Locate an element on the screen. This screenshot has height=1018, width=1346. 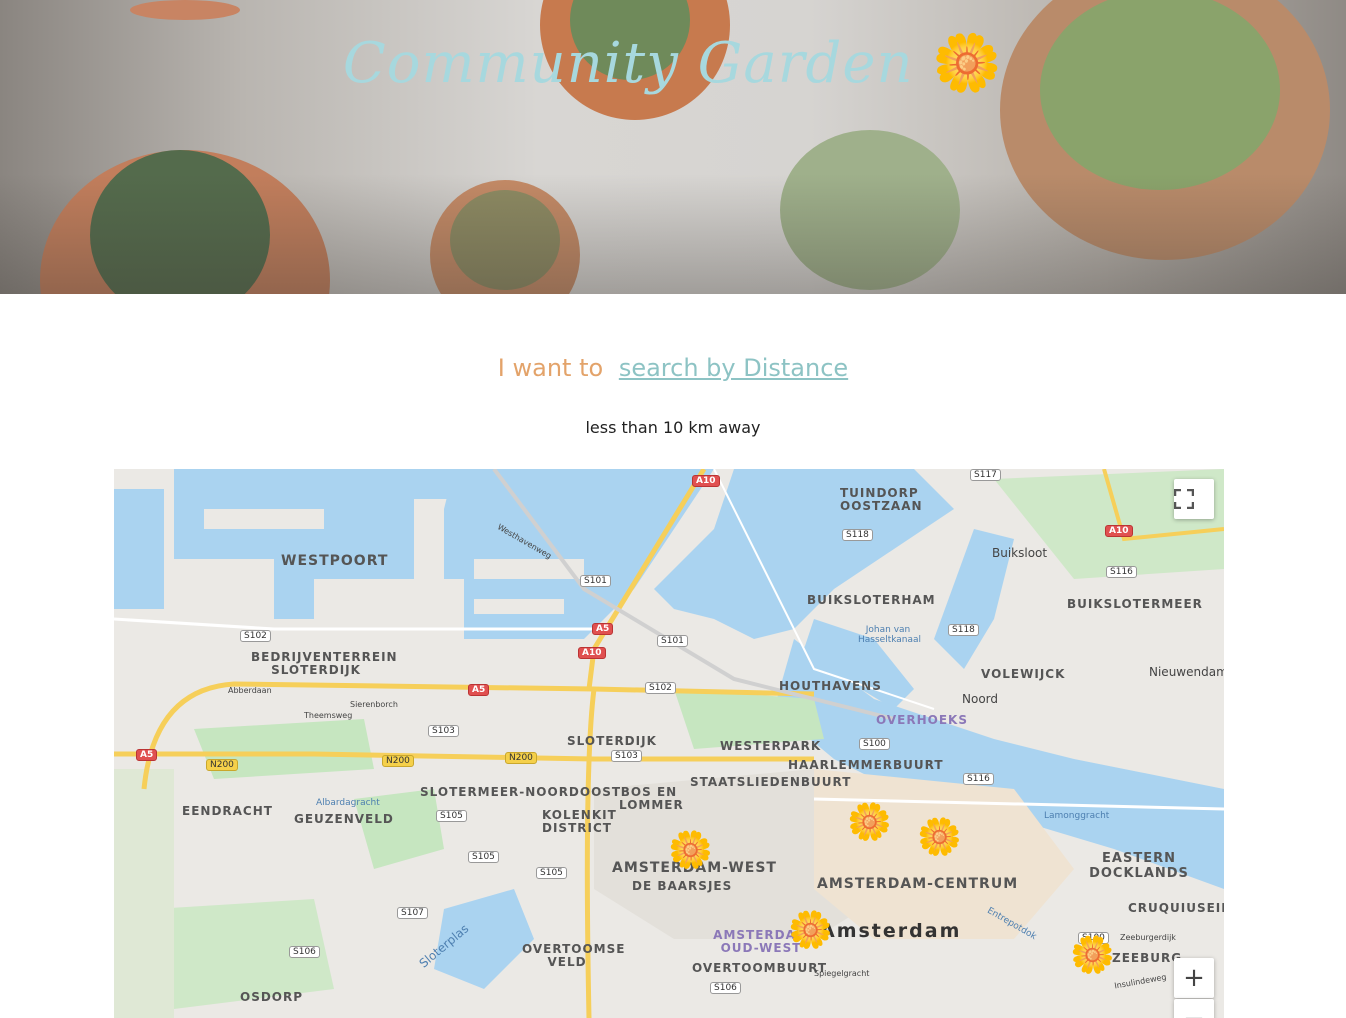
map-district-label-text: KOLENKIT DISTRICT is located at coordinates (579, 821).